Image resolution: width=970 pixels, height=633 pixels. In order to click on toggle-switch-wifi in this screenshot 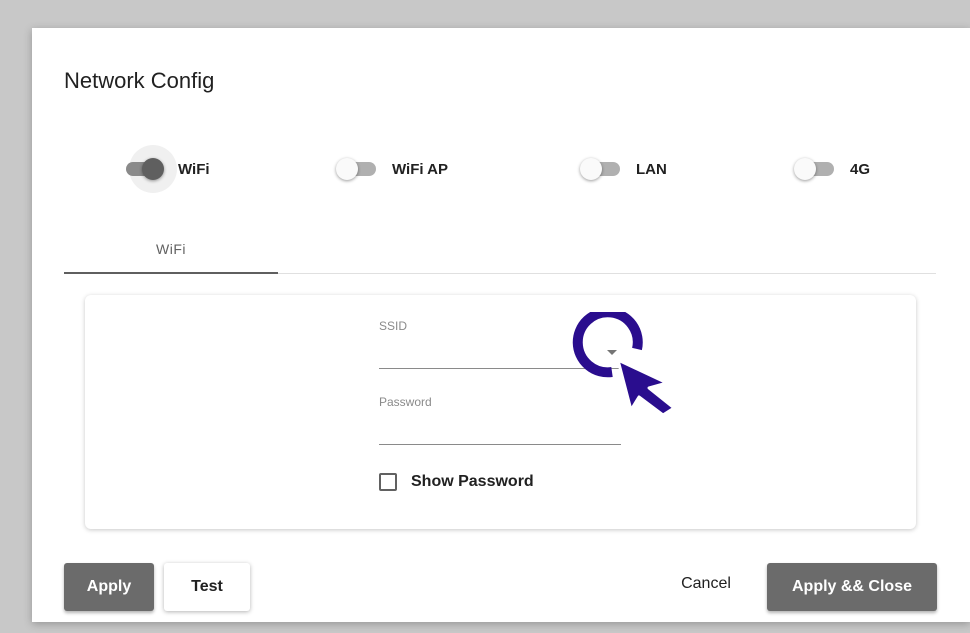, I will do `click(149, 169)`.